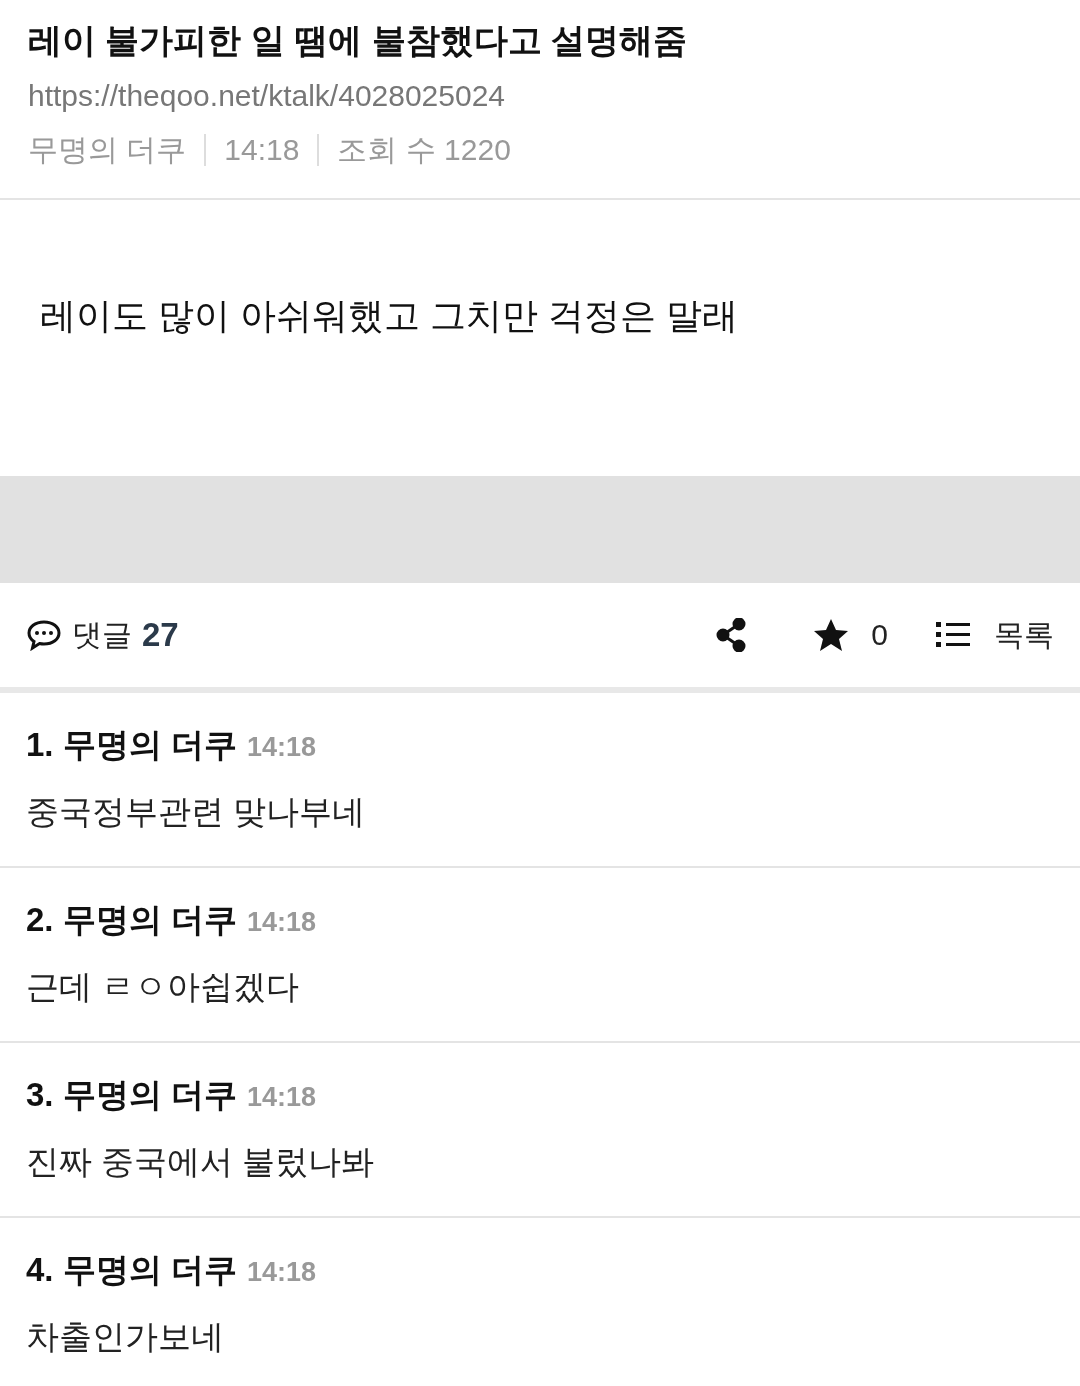 This screenshot has height=1386, width=1080. What do you see at coordinates (879, 635) in the screenshot?
I see `star-count: 0` at bounding box center [879, 635].